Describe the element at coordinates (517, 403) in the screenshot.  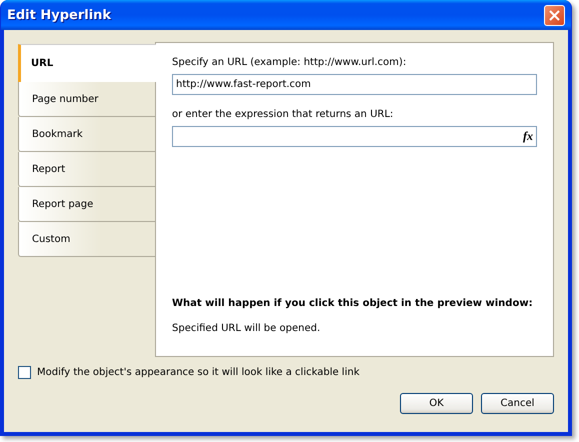
I see `cancel-button: Cancel` at that location.